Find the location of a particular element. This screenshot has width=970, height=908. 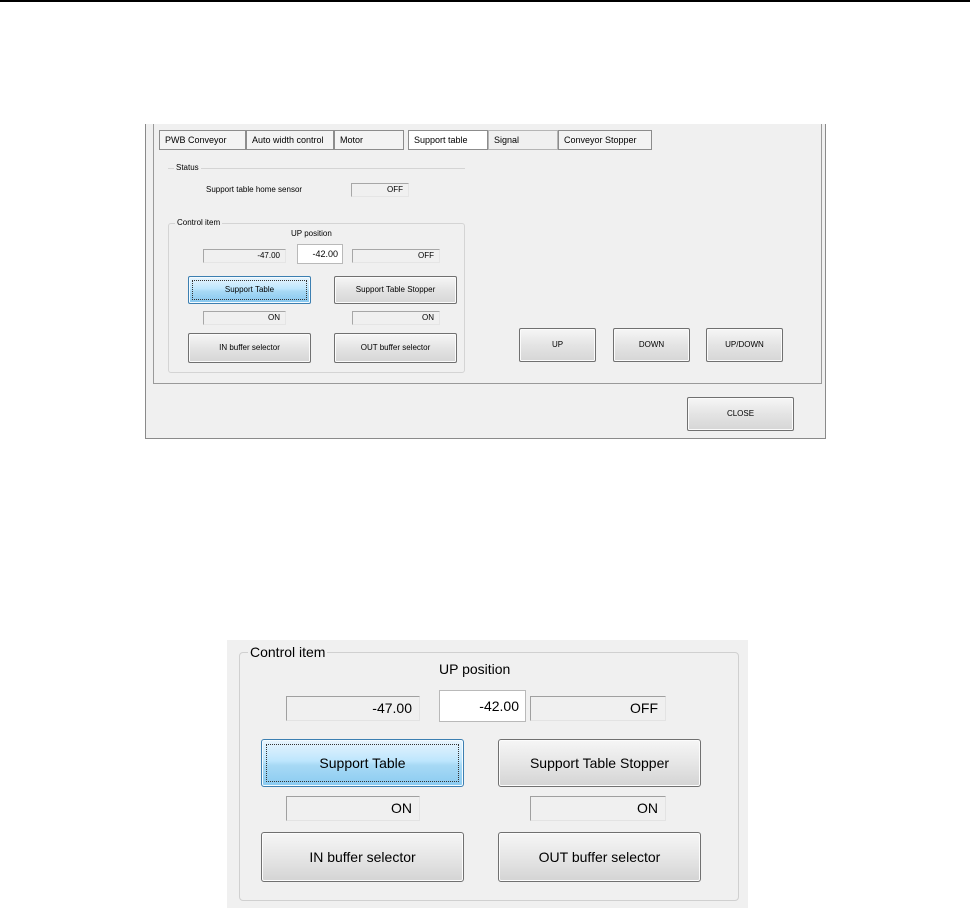

tab-conveyor-stopper: Conveyor Stopper is located at coordinates (605, 140).